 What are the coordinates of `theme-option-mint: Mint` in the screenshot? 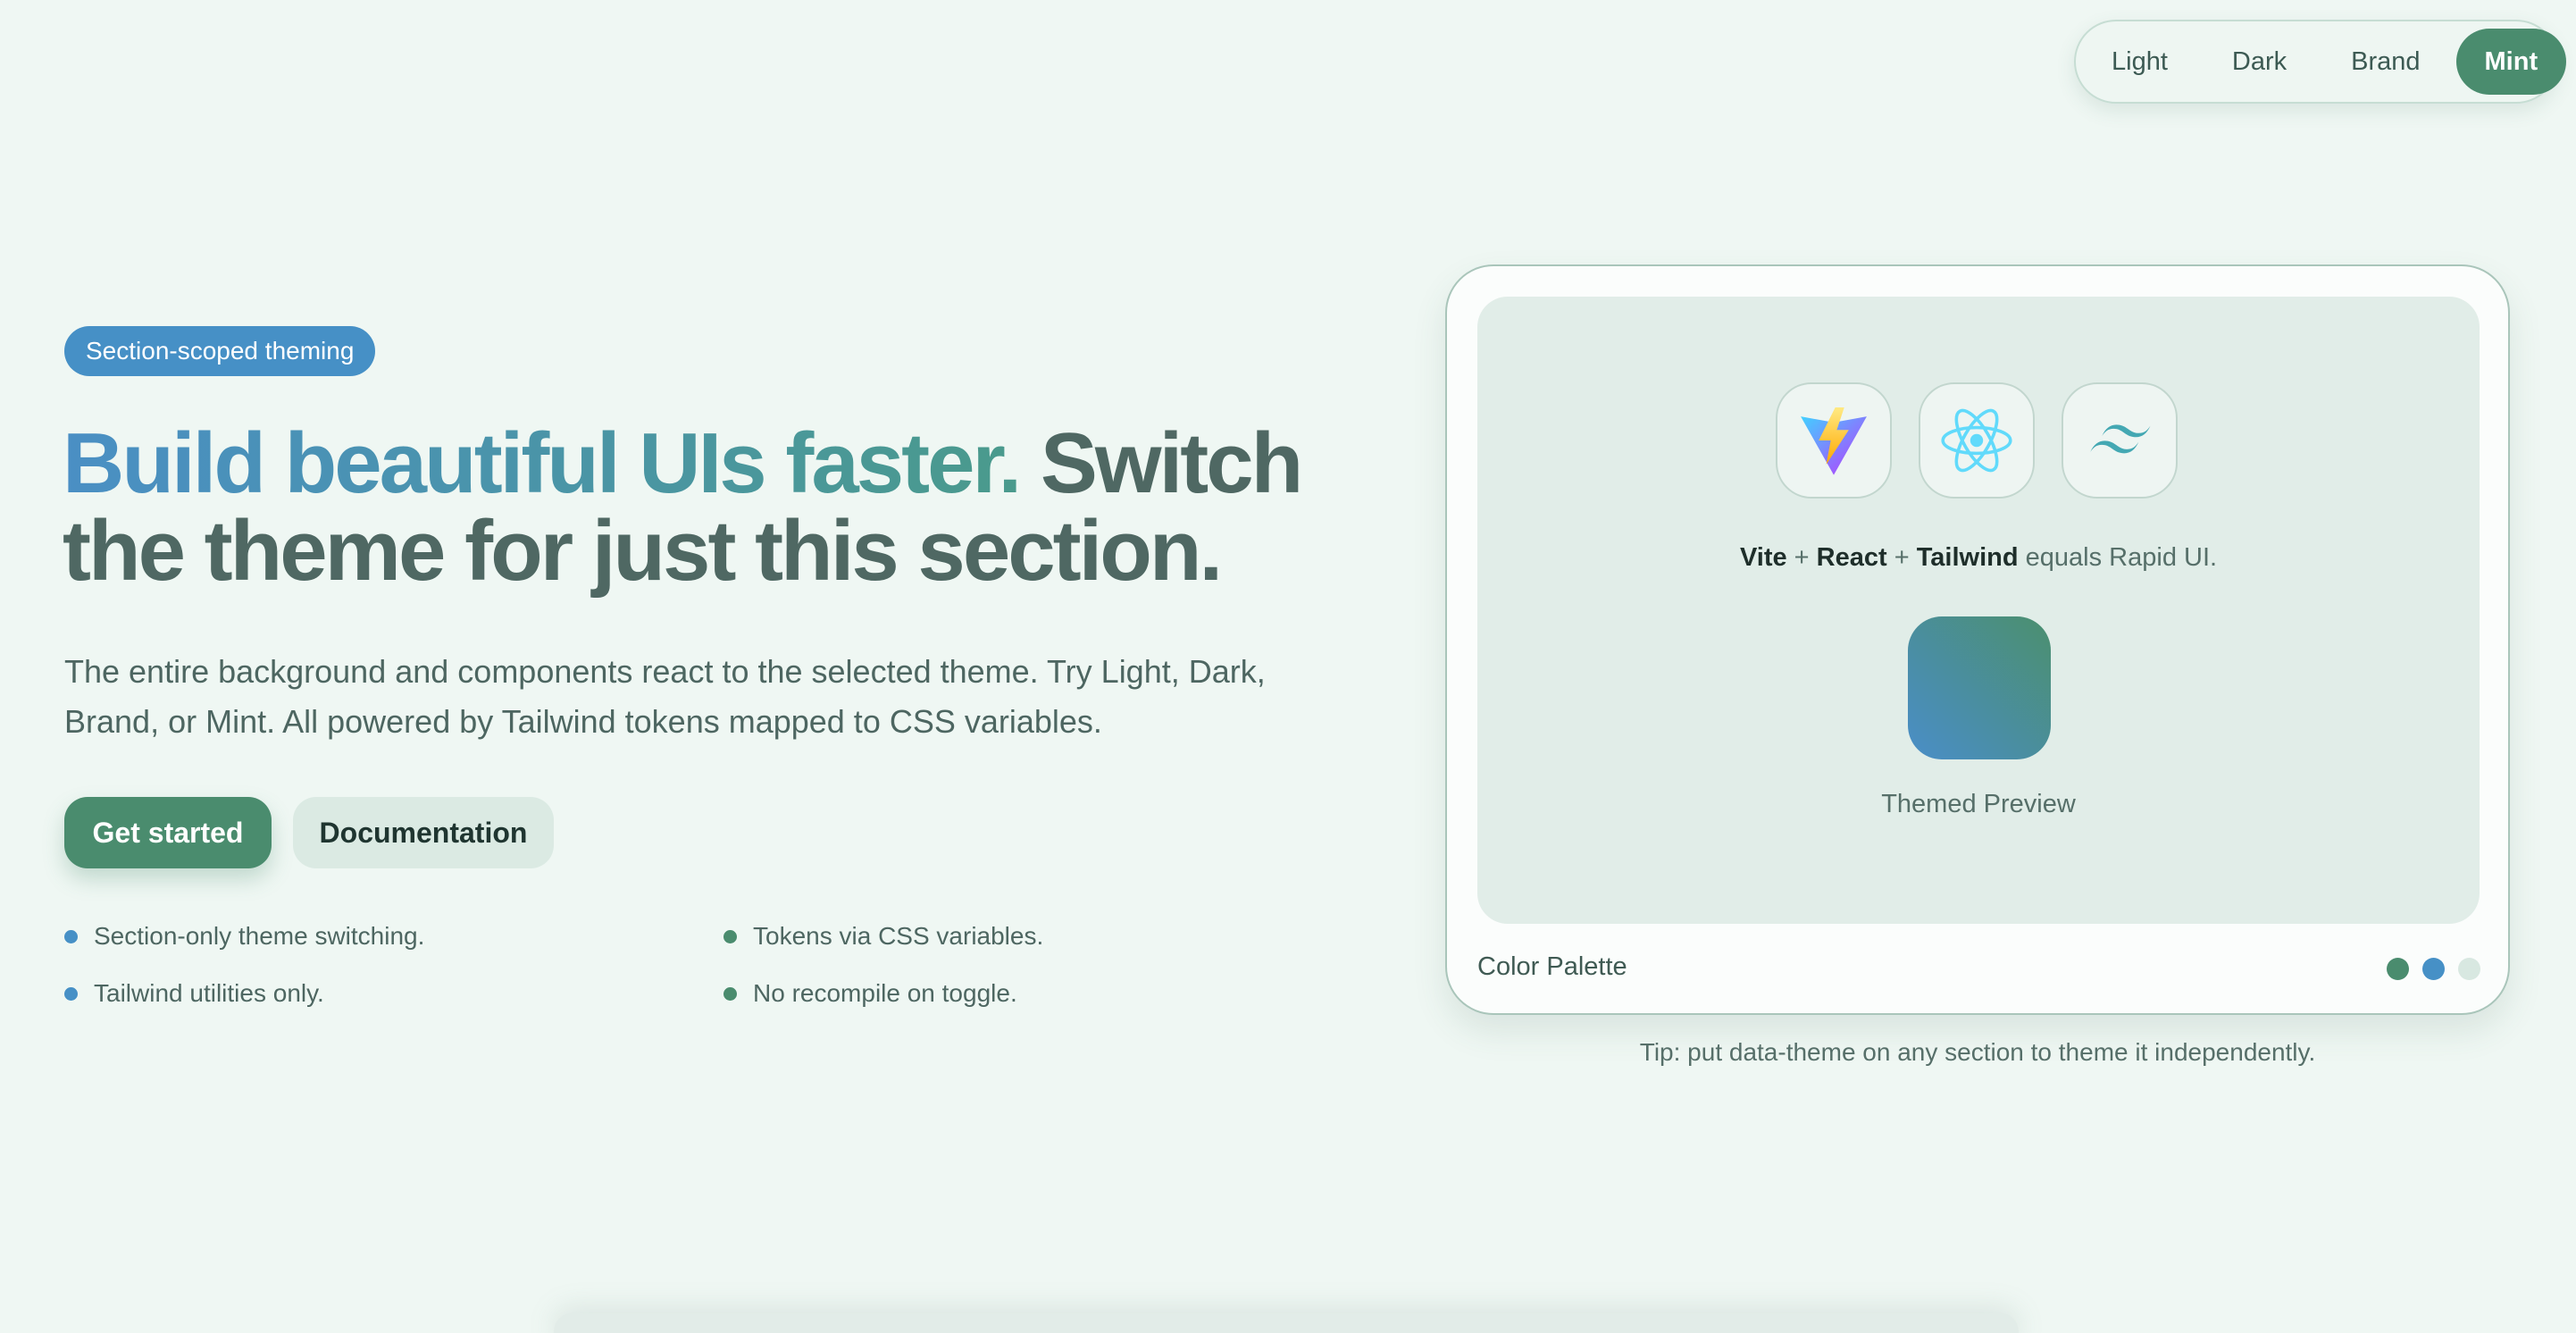 It's located at (2511, 62).